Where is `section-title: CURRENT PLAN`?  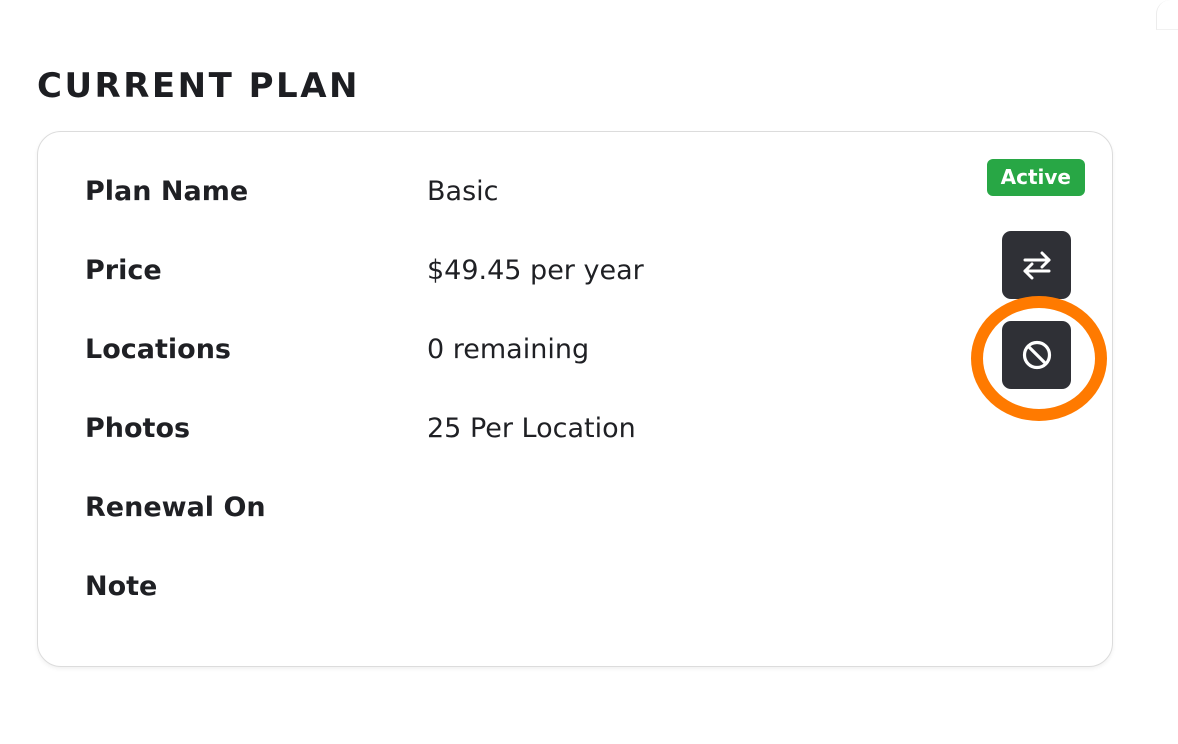 section-title: CURRENT PLAN is located at coordinates (198, 86).